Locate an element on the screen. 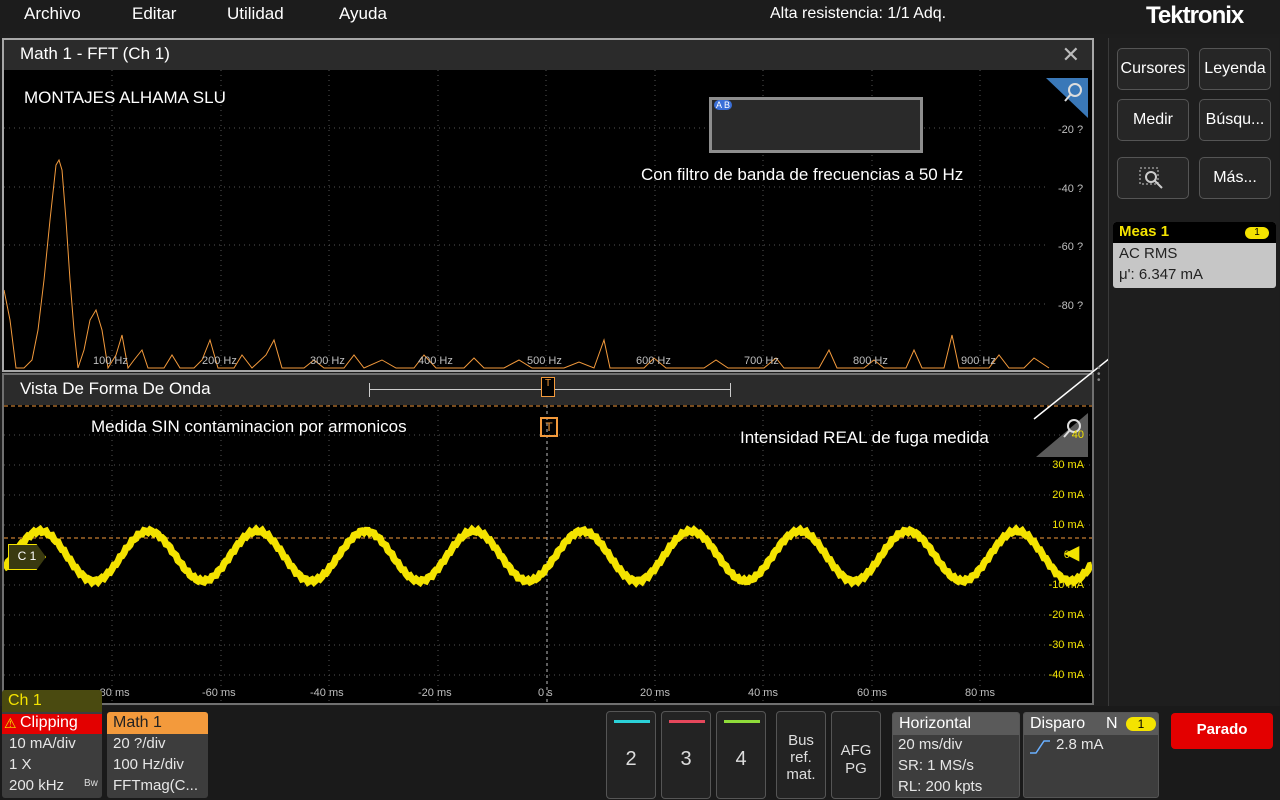  meas-1-header: Meas 1 1 is located at coordinates (1194, 232).